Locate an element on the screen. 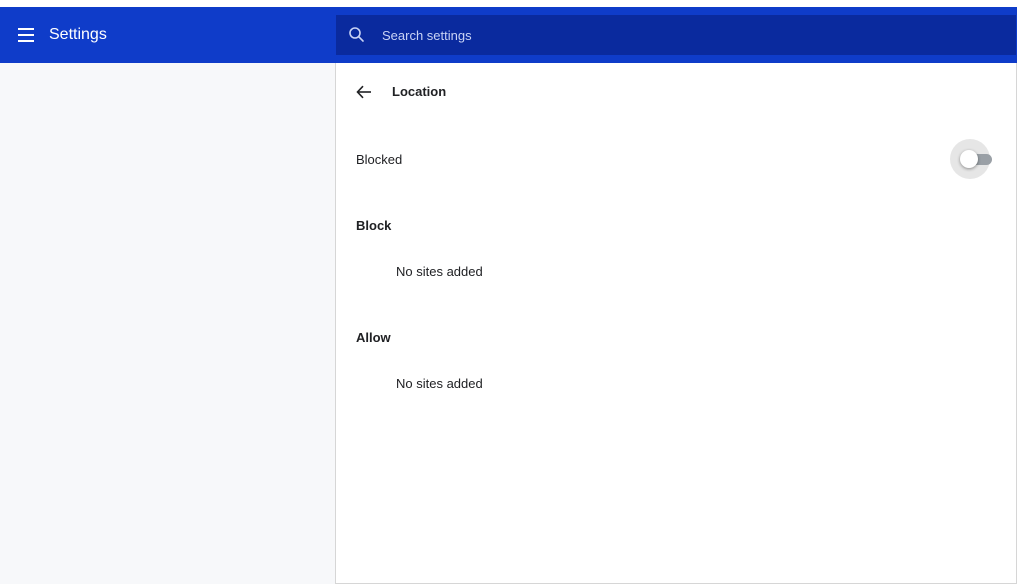 The width and height of the screenshot is (1017, 584). main-menu-button is located at coordinates (27, 35).